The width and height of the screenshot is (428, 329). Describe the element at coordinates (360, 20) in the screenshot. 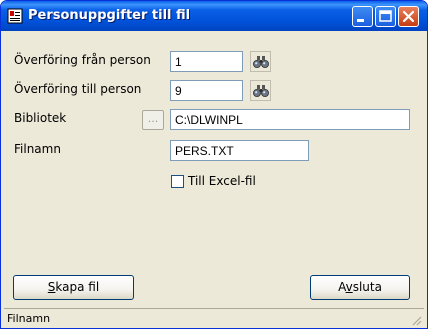

I see `minimize-icon` at that location.